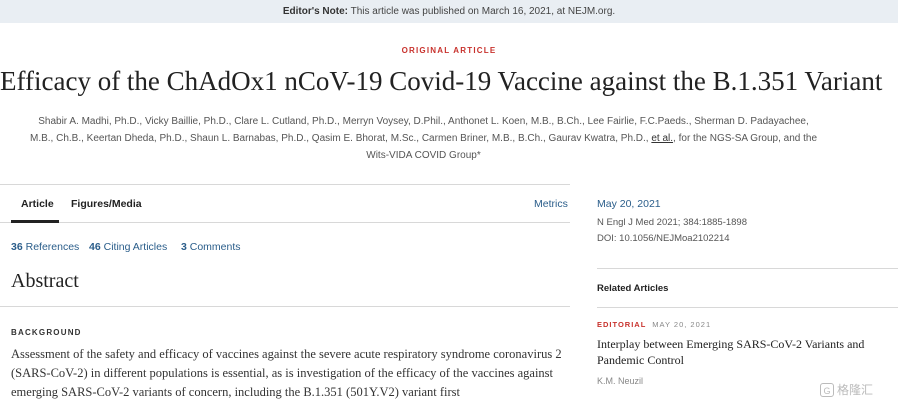  What do you see at coordinates (285, 306) in the screenshot?
I see `divider-abstract` at bounding box center [285, 306].